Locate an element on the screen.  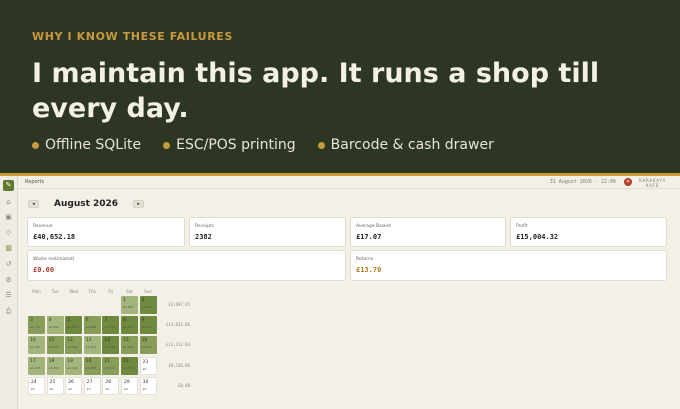
calendar-day-cell: 23 £0 is located at coordinates (148, 365).